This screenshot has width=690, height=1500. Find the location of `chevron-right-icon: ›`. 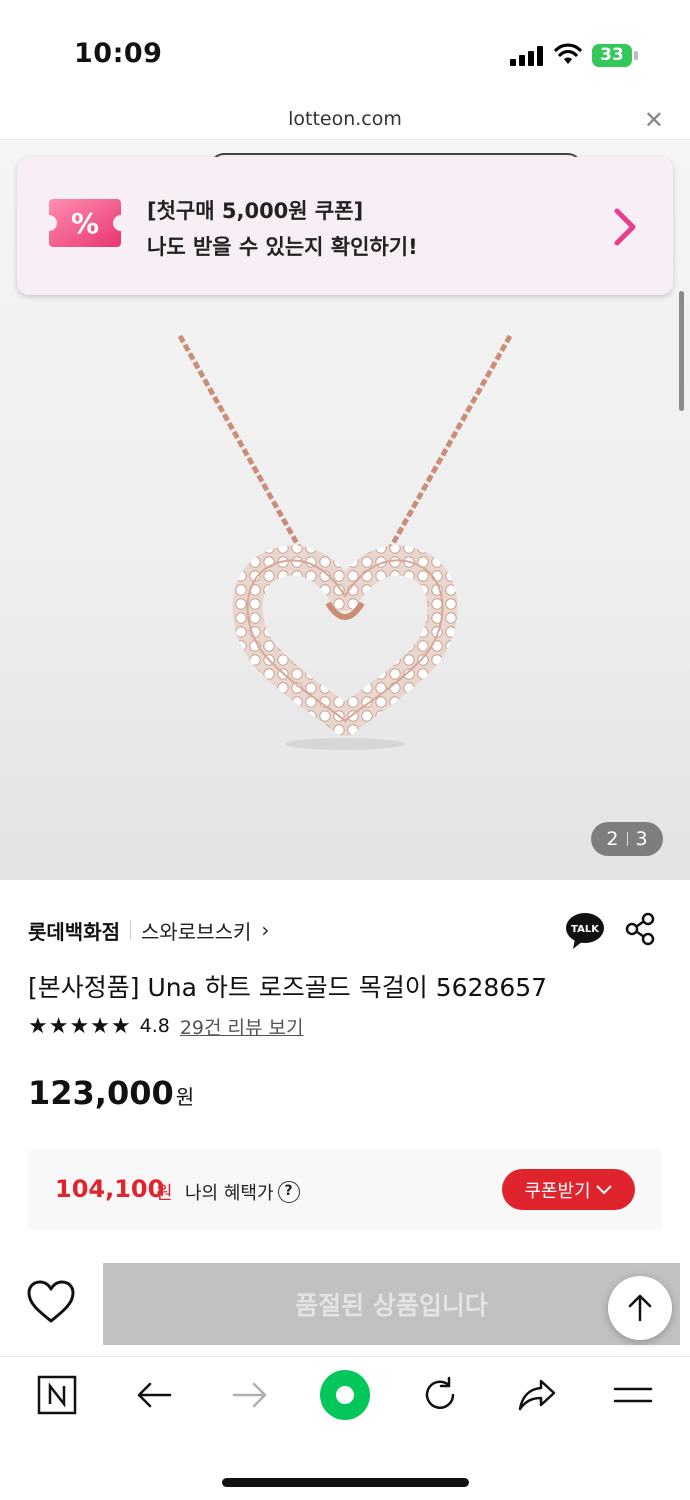

chevron-right-icon: › is located at coordinates (265, 930).